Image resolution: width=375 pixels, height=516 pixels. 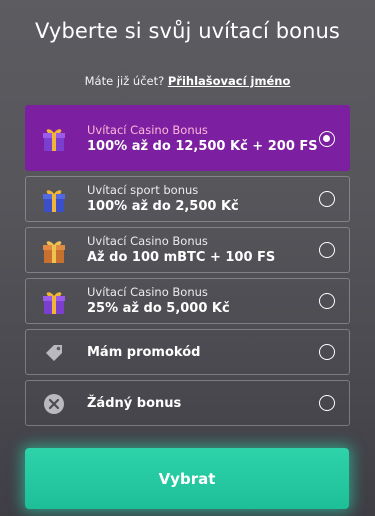 What do you see at coordinates (202, 146) in the screenshot?
I see `option-offer: 100% až do 12,500 Kč + 200 FS` at bounding box center [202, 146].